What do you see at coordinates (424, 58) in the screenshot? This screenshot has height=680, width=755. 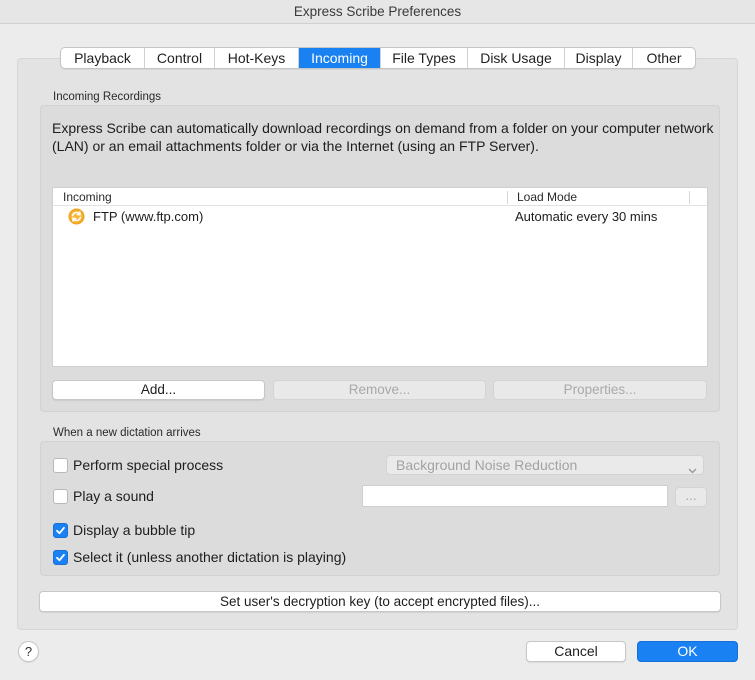 I see `tab-file-types: File Types` at bounding box center [424, 58].